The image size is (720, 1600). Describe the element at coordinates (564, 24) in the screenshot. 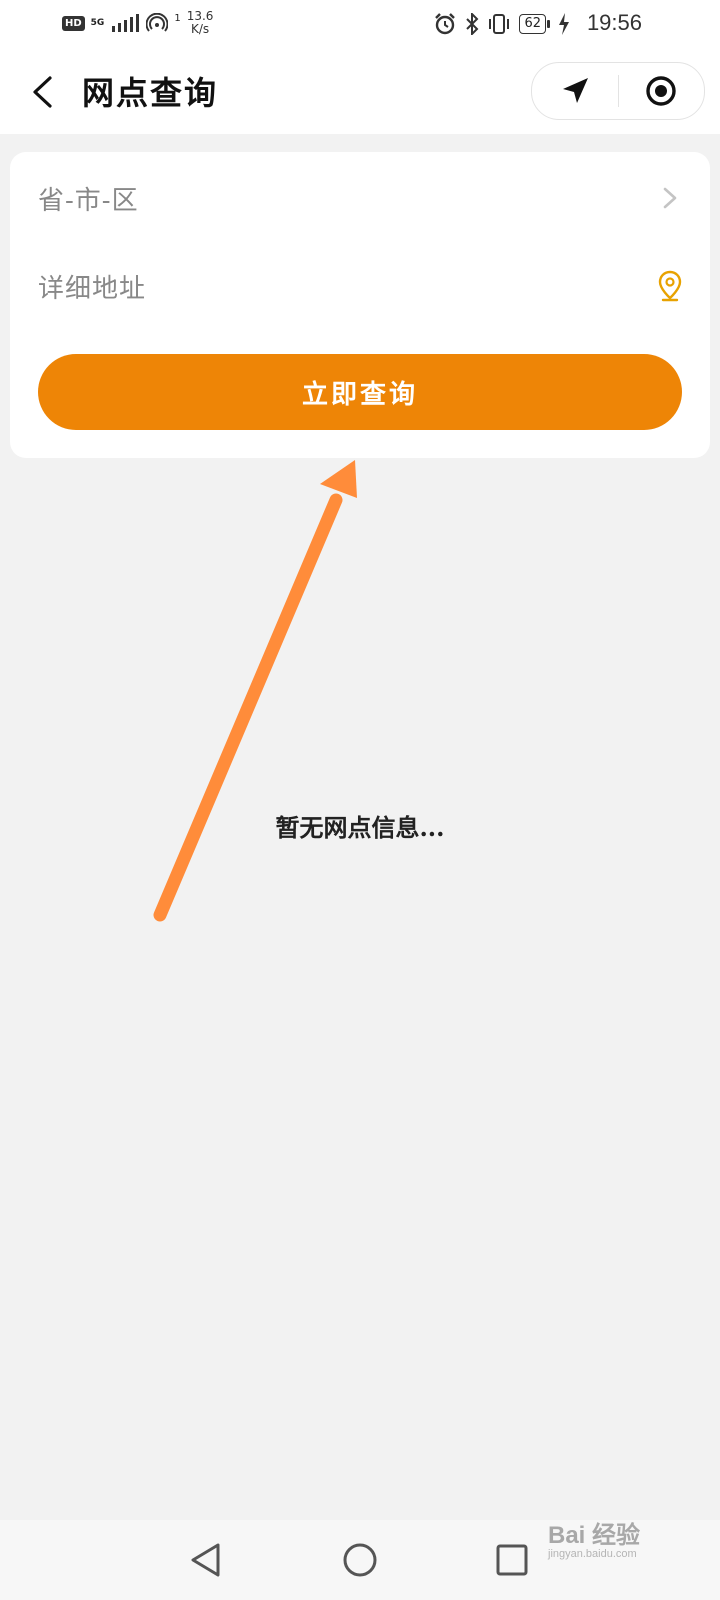

I see `charging-icon` at that location.